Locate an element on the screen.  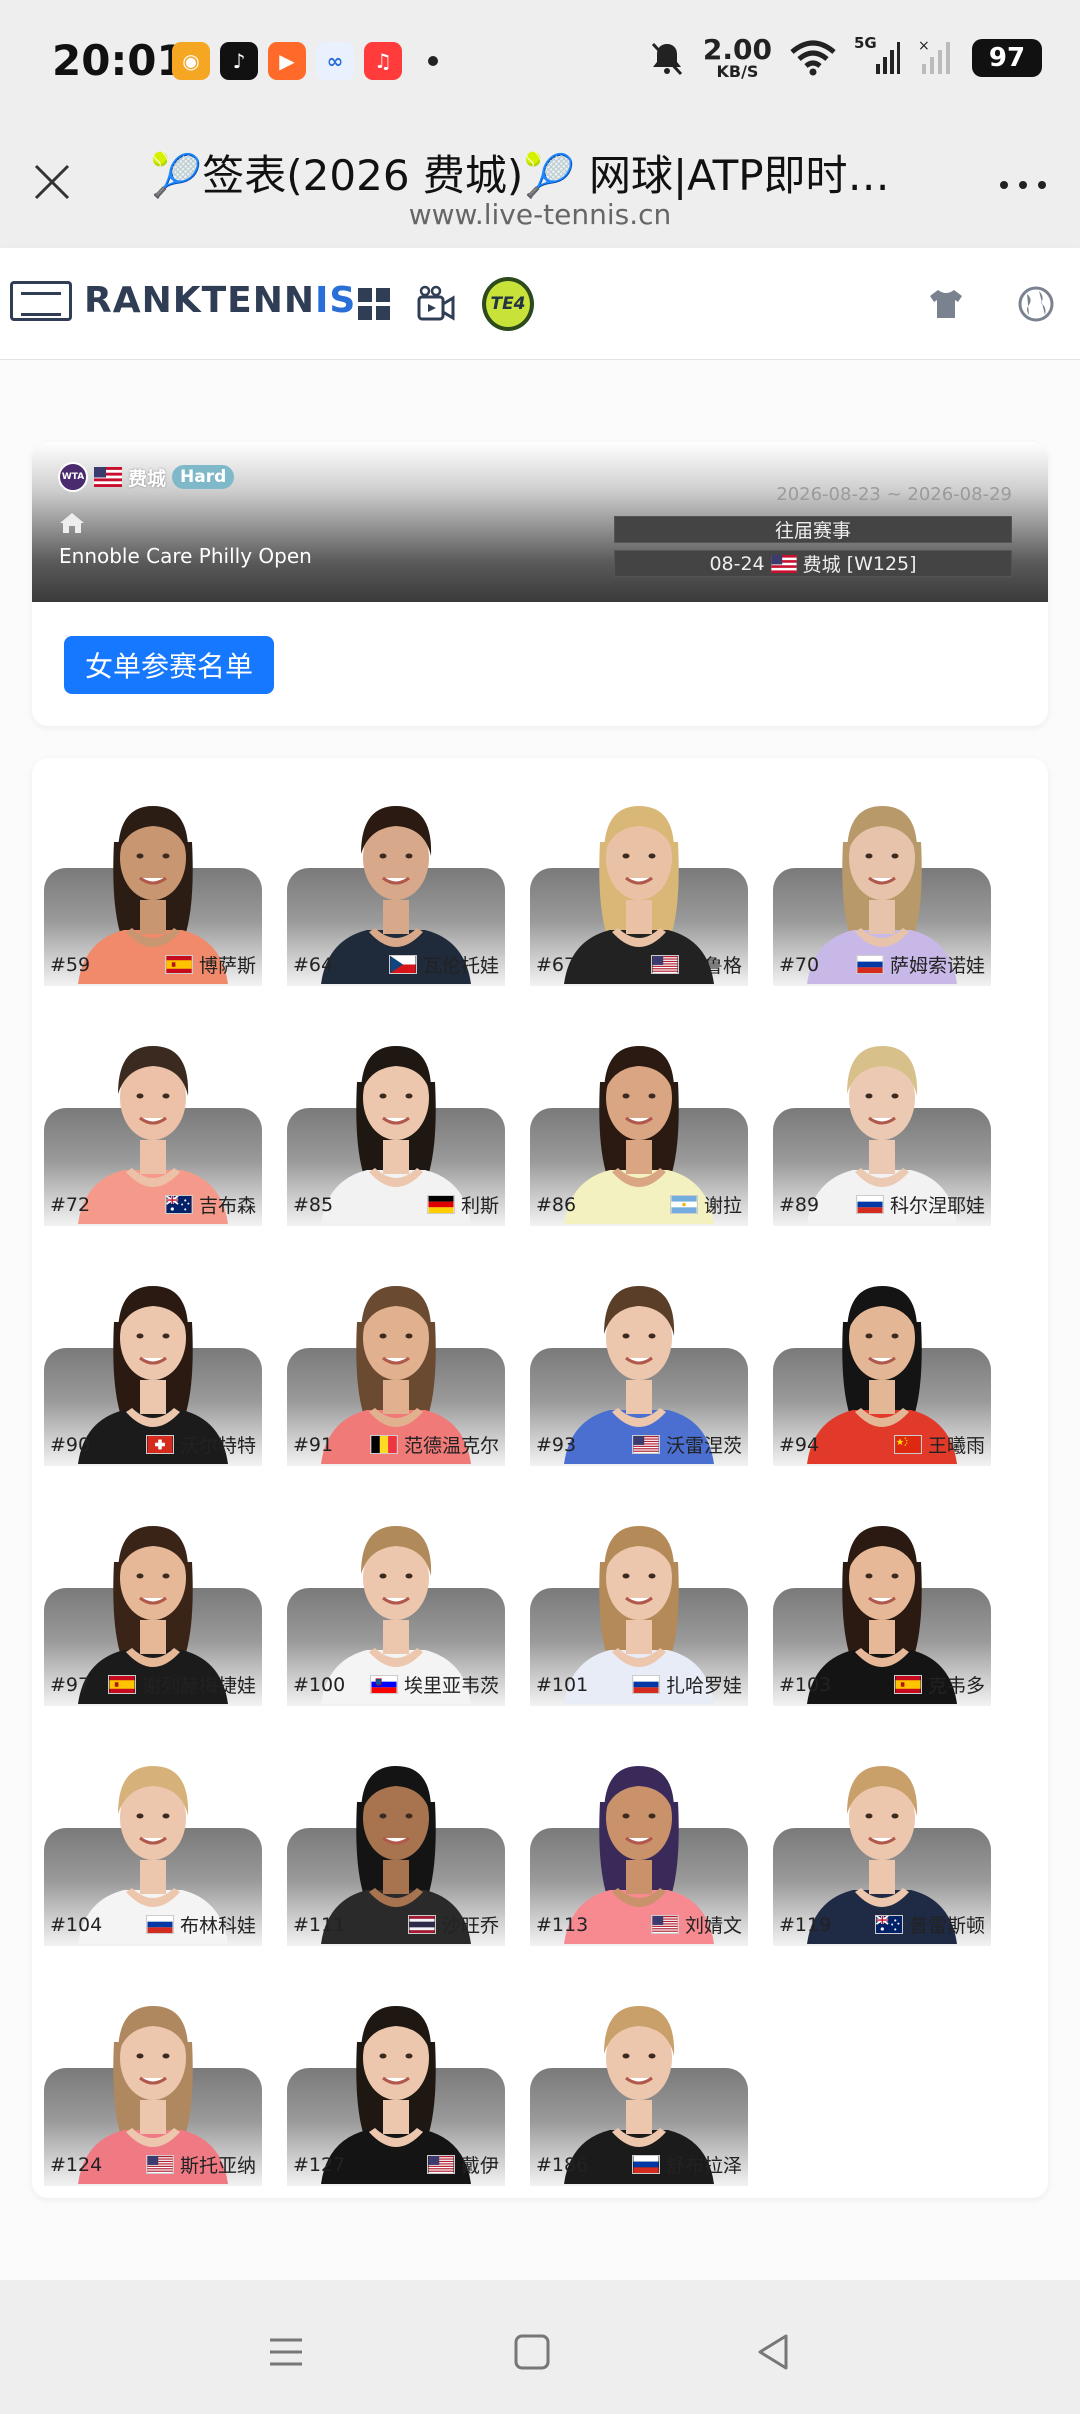
player-card: #127 戴伊 is located at coordinates (396, 2079).